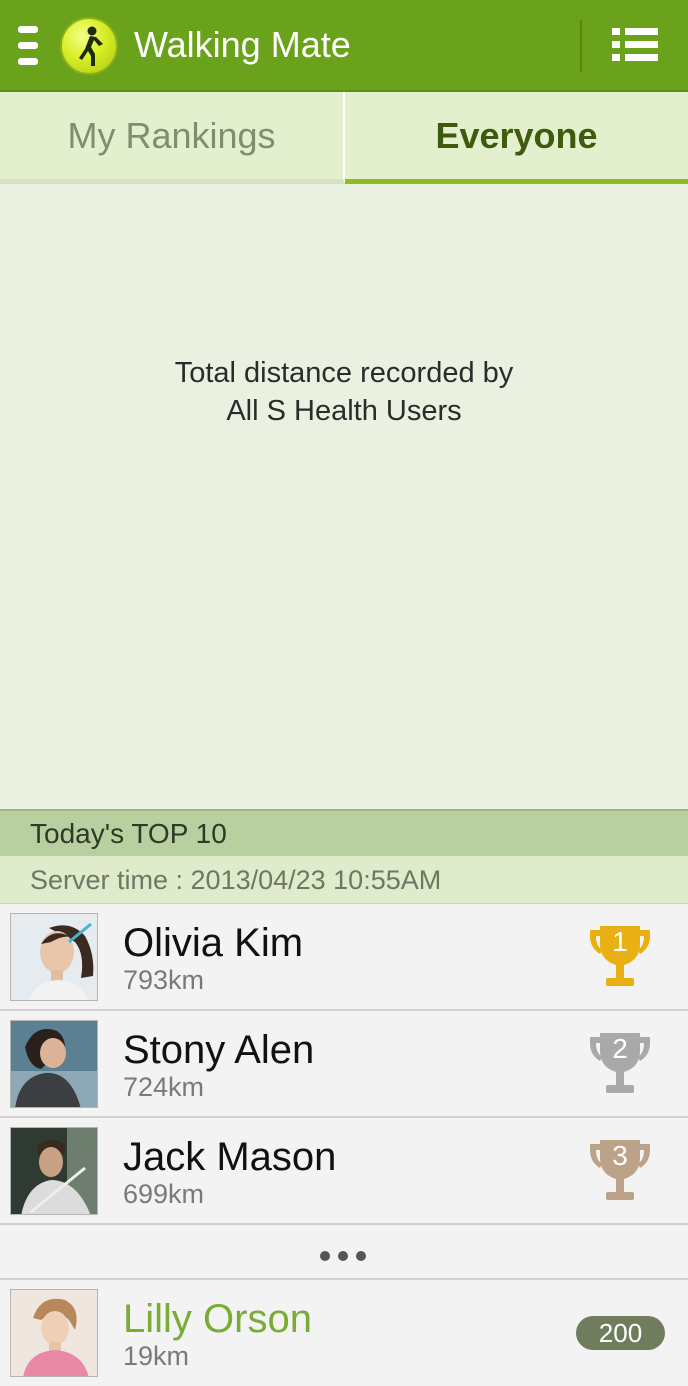 Image resolution: width=688 pixels, height=1386 pixels. What do you see at coordinates (217, 1319) in the screenshot?
I see `user-name: Lilly Orson` at bounding box center [217, 1319].